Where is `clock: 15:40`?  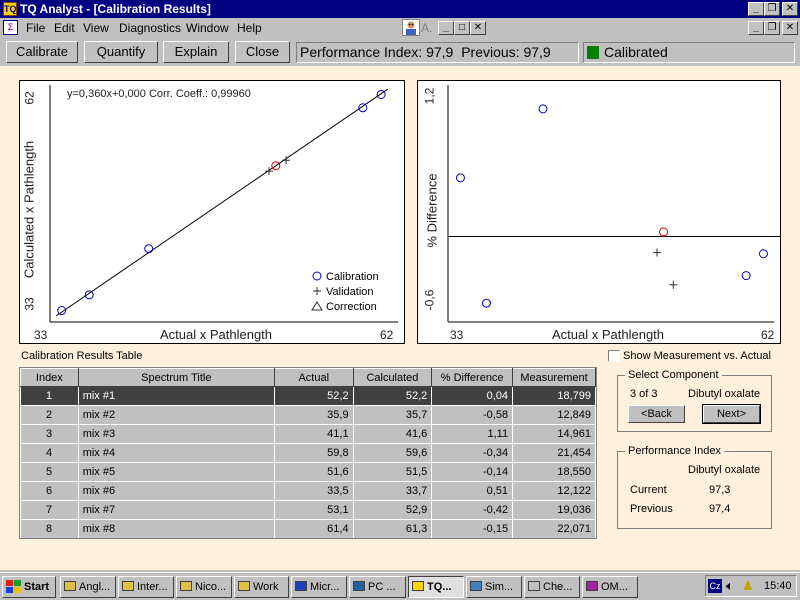 clock: 15:40 is located at coordinates (778, 586).